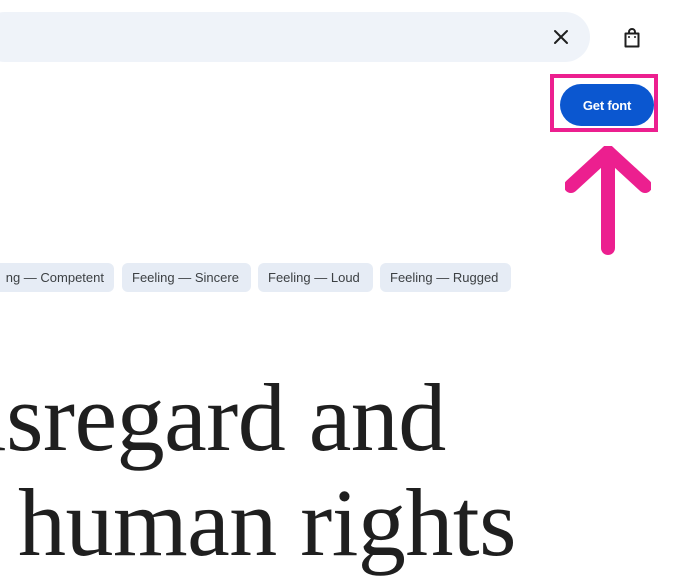 Image resolution: width=700 pixels, height=583 pixels. I want to click on close-icon, so click(561, 37).